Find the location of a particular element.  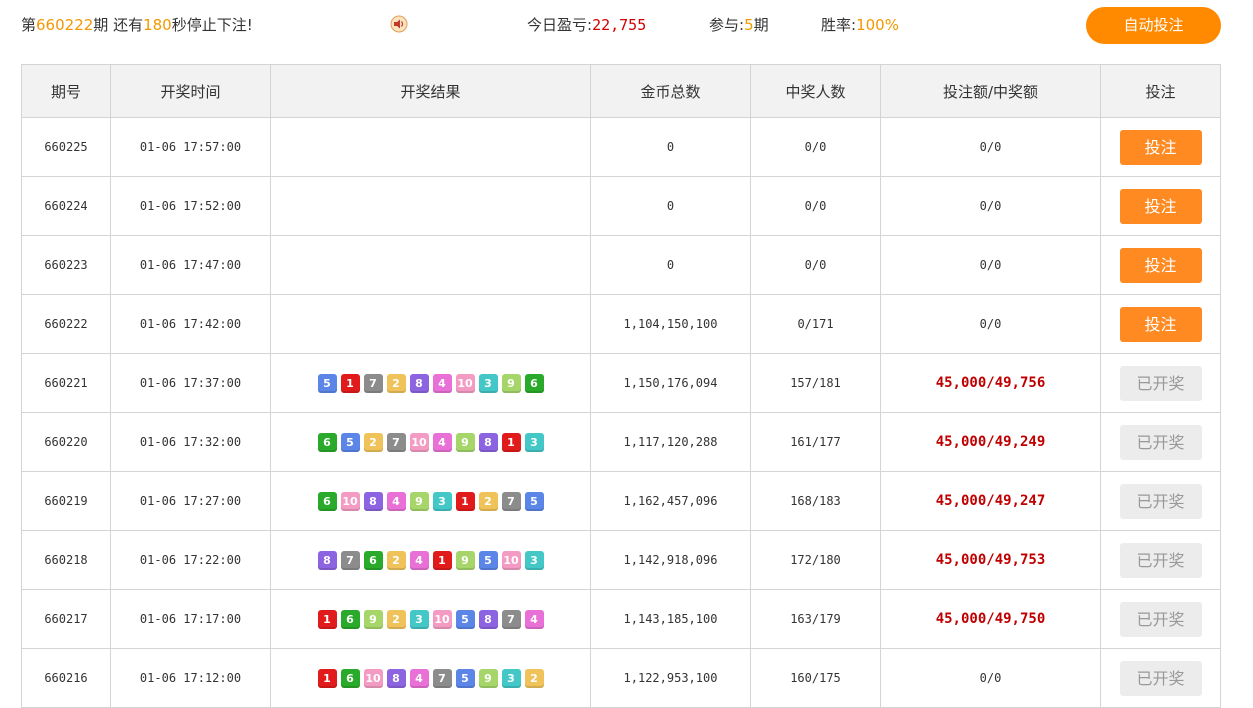

period-cell: 660224 is located at coordinates (66, 206).